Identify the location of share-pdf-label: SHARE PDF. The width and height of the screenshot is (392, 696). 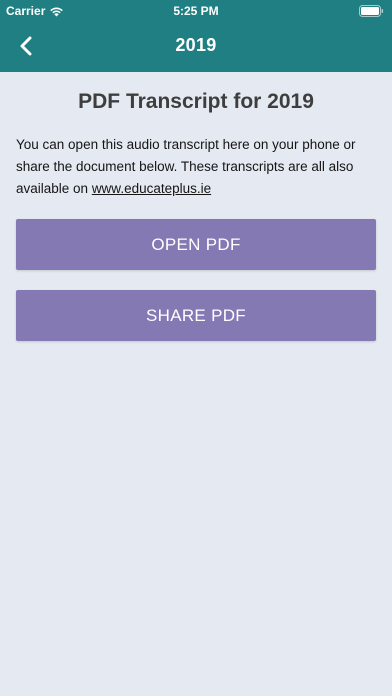
(196, 315).